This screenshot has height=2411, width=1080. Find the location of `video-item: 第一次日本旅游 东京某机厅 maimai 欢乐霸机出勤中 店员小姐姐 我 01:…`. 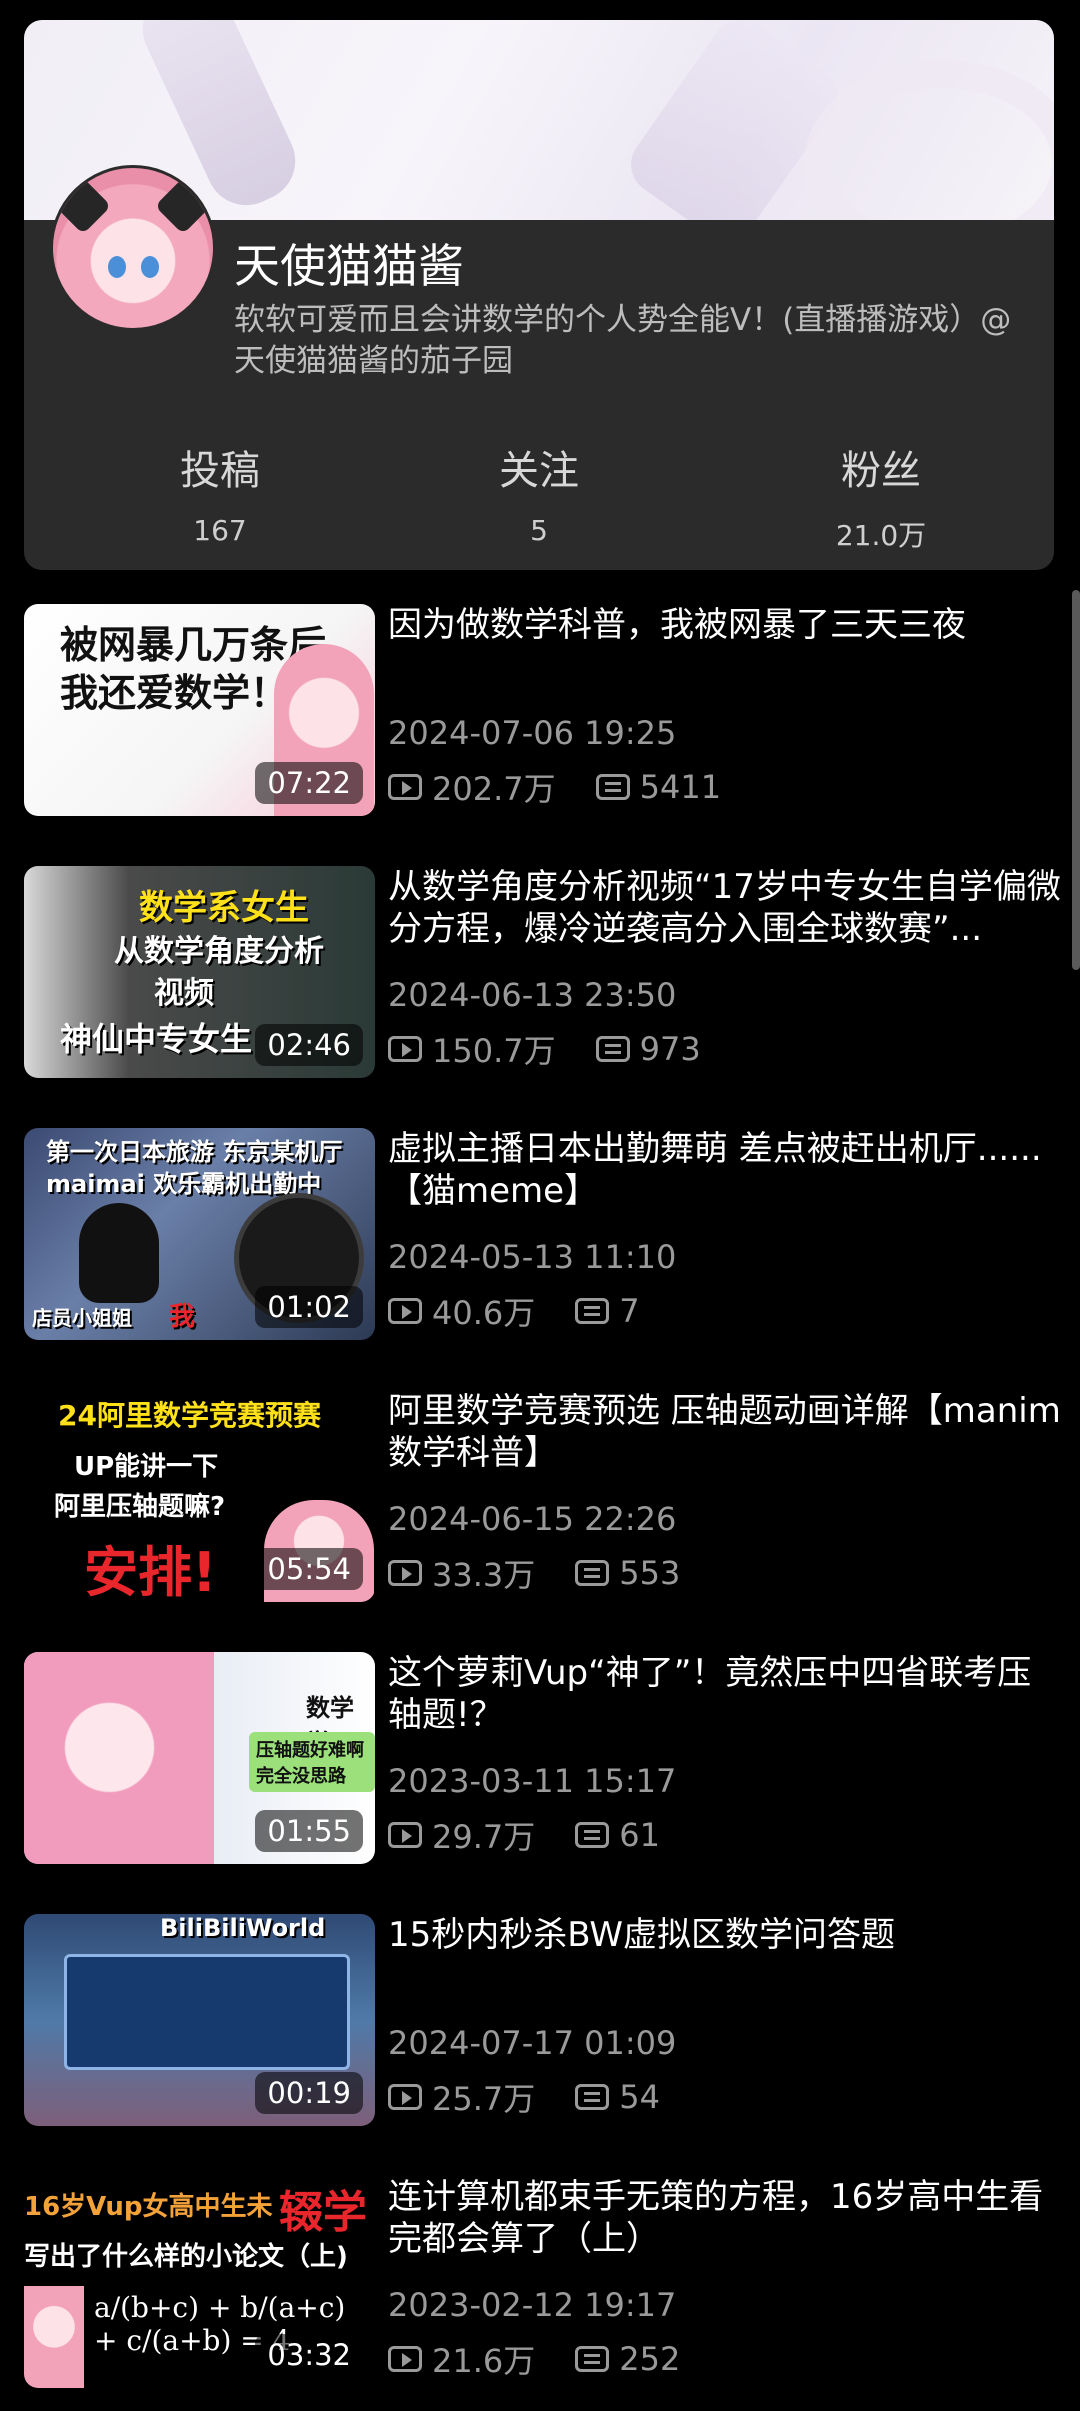

video-item: 第一次日本旅游 东京某机厅 maimai 欢乐霸机出勤中 店员小姐姐 我 01:… is located at coordinates (544, 1234).